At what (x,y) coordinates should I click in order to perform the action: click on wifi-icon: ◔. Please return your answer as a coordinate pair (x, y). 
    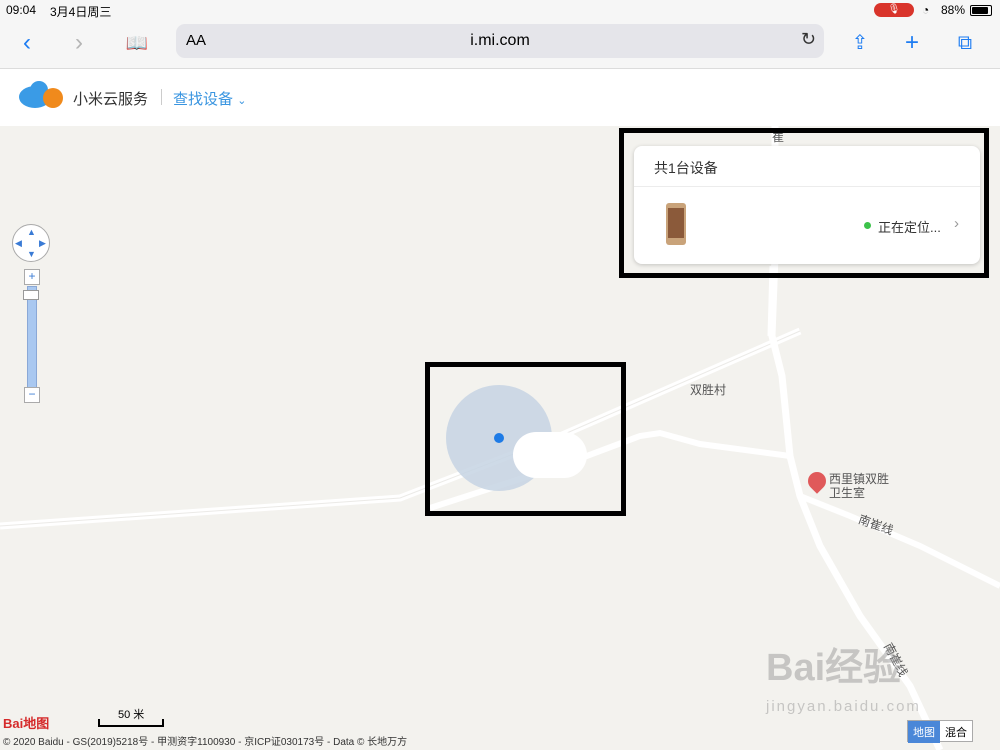
    Looking at the image, I should click on (926, 10).